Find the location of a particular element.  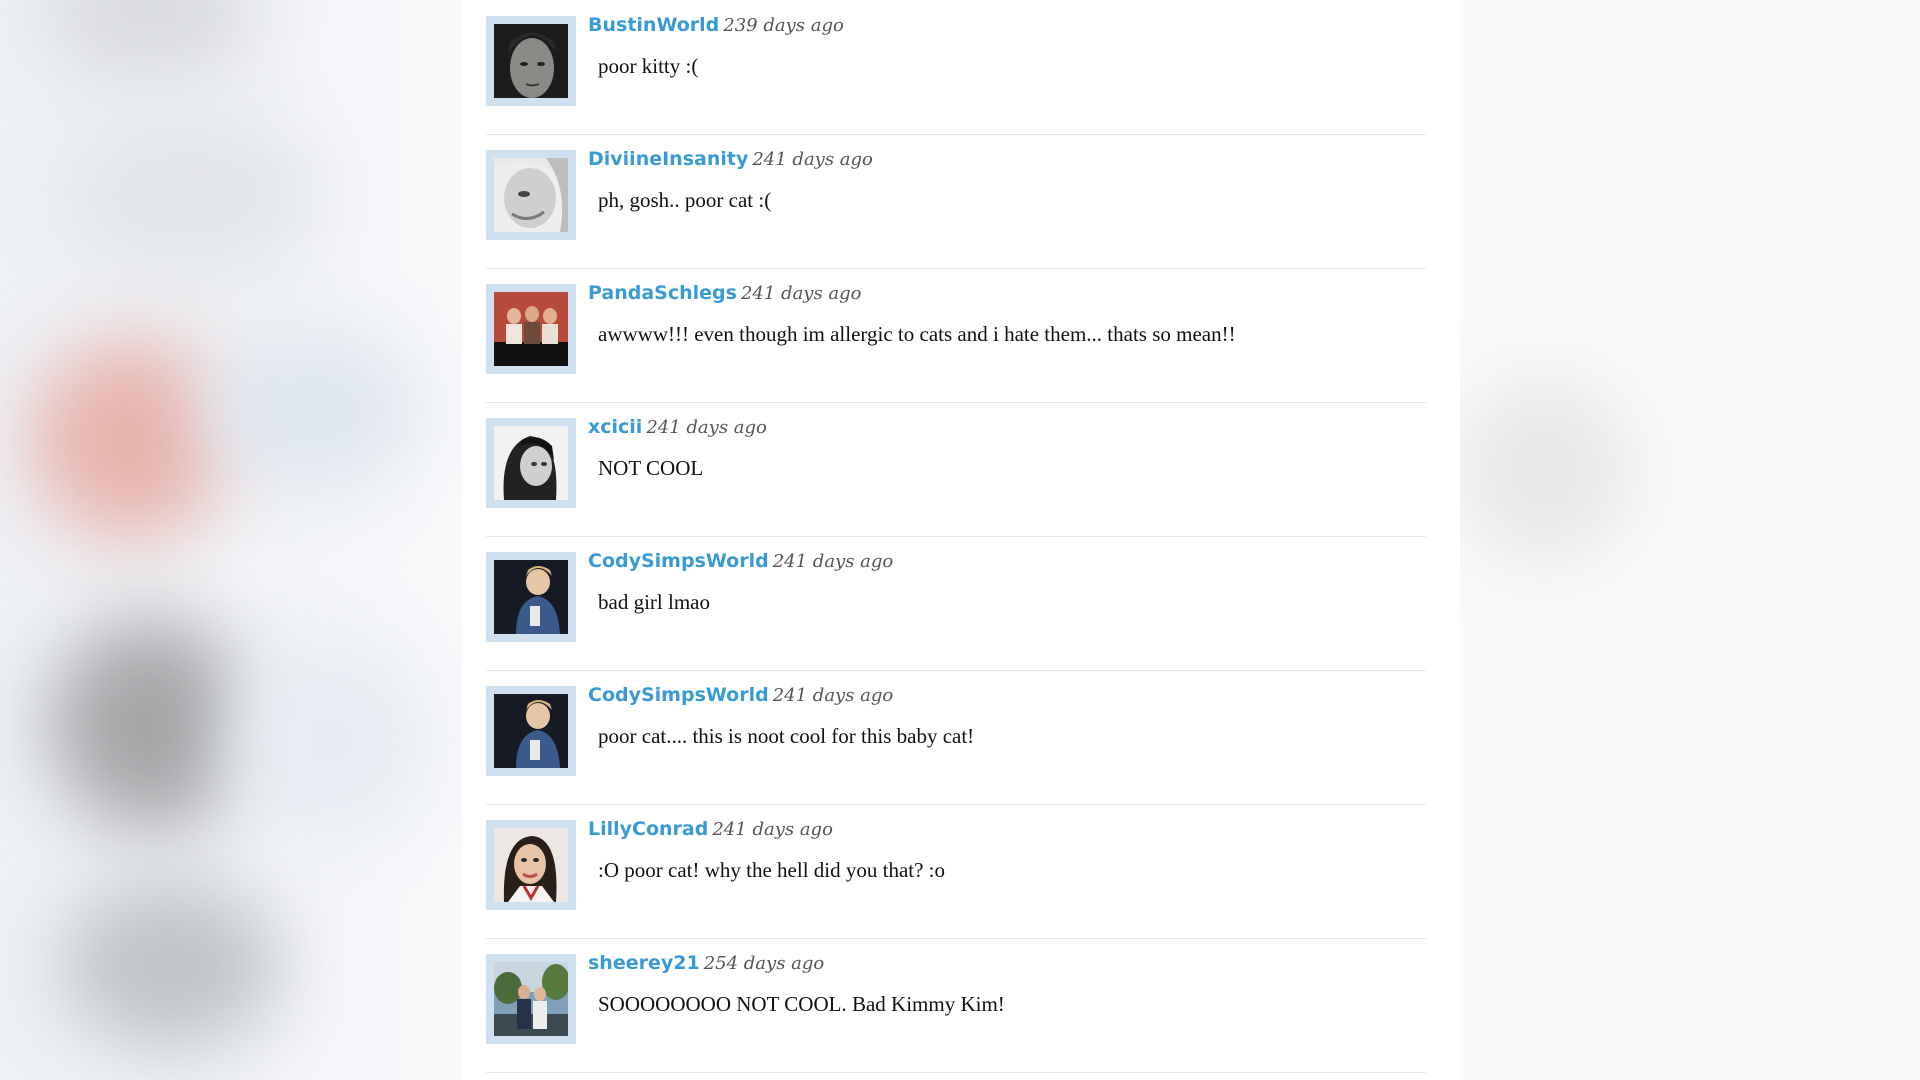

comment-item: xcicii 241 days ago NOT COOL is located at coordinates (956, 469).